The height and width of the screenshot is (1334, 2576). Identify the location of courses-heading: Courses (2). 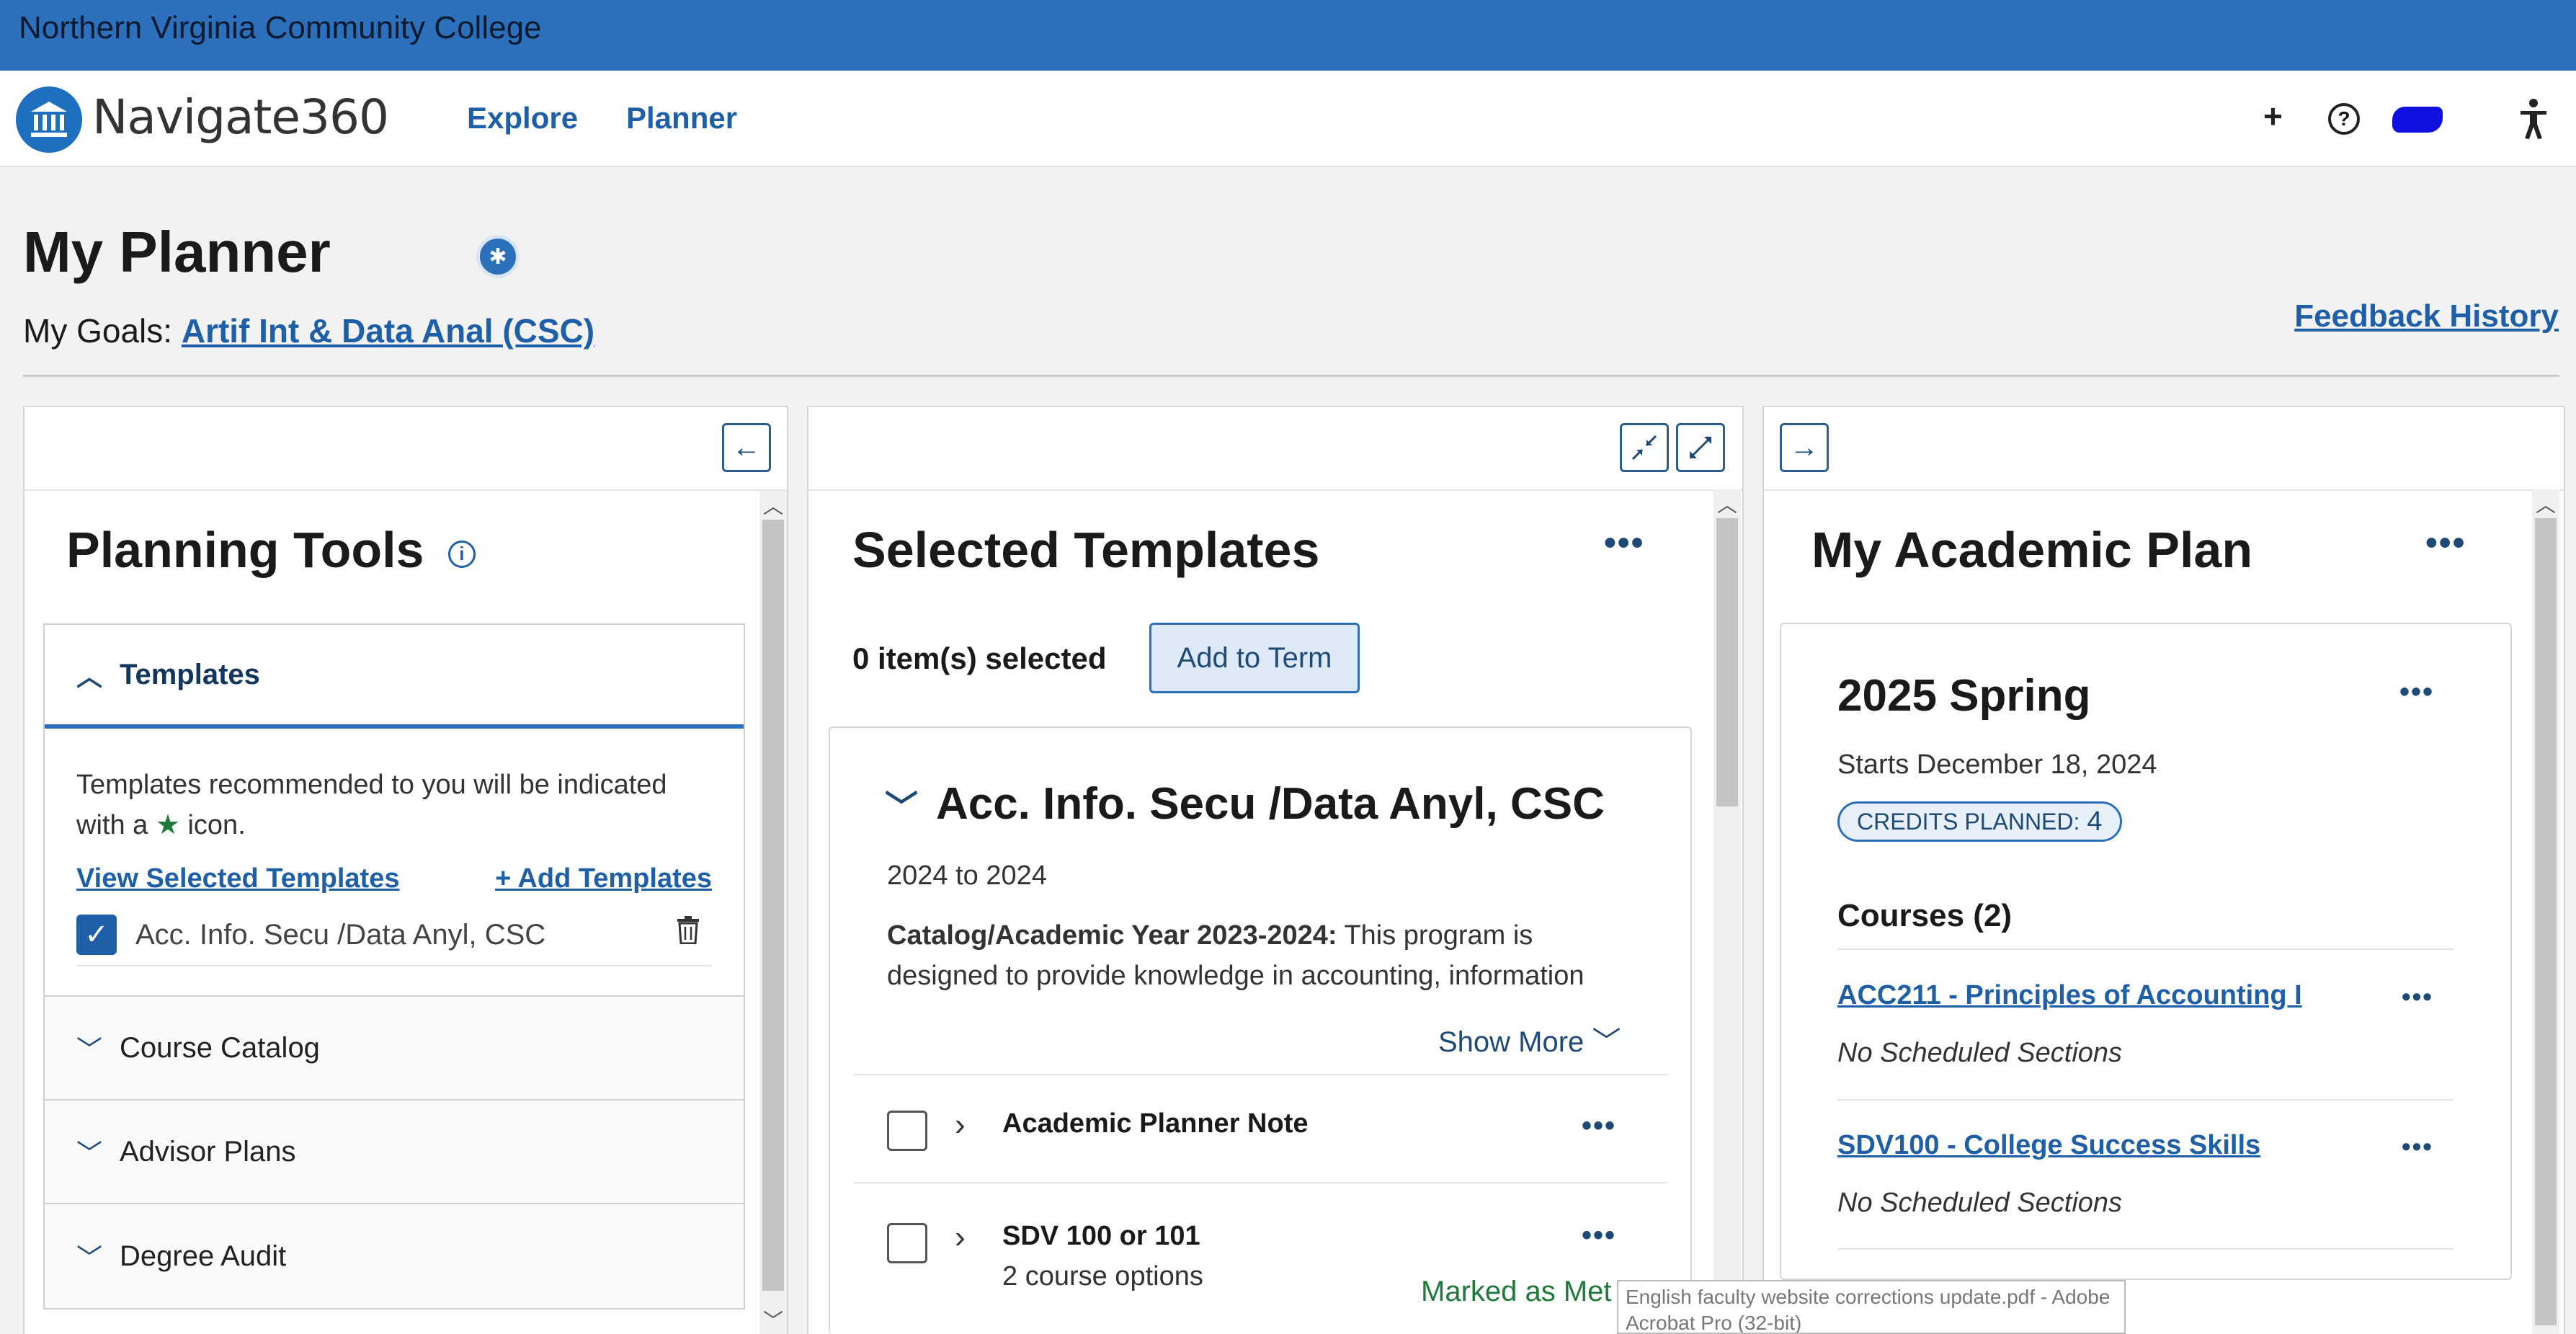
(1925, 915).